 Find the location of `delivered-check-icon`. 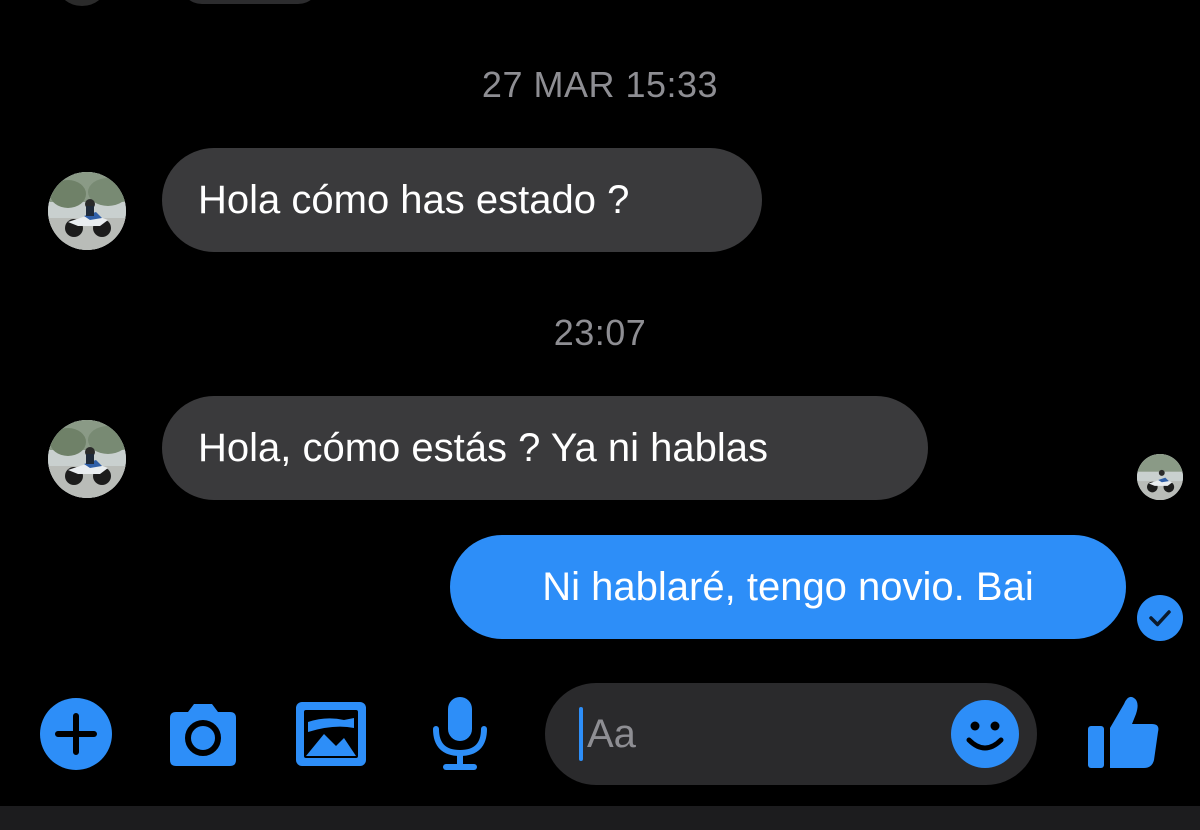

delivered-check-icon is located at coordinates (1160, 618).